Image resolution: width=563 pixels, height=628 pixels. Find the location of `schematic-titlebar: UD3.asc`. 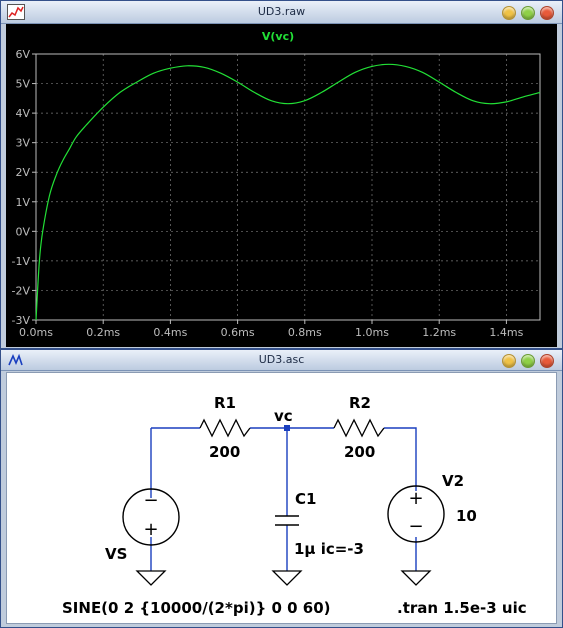

schematic-titlebar: UD3.asc is located at coordinates (281, 360).